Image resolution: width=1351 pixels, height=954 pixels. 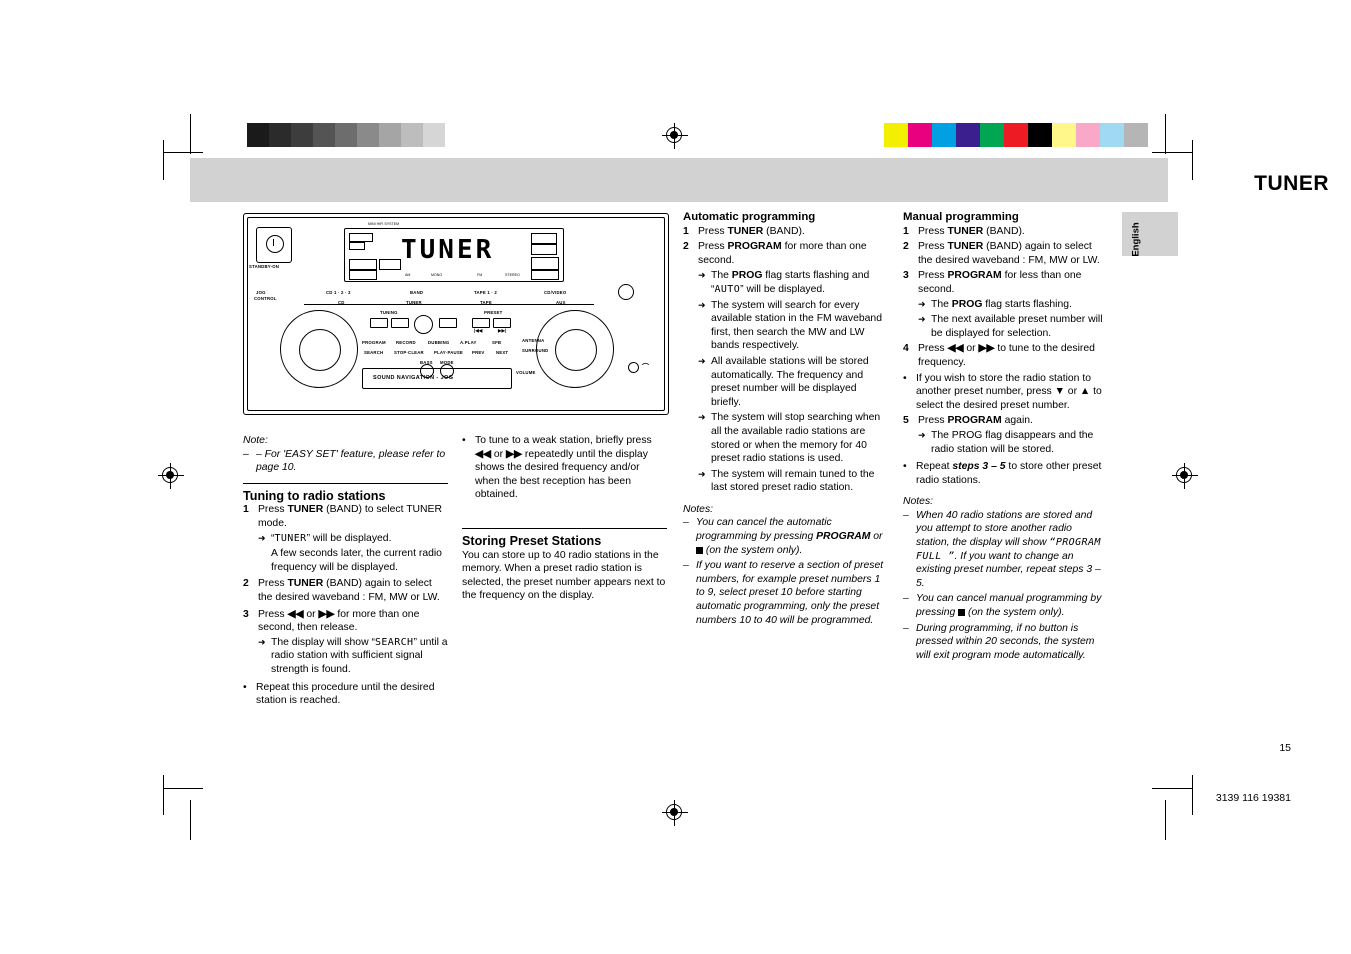 What do you see at coordinates (633, 367) in the screenshot?
I see `headphone-jack` at bounding box center [633, 367].